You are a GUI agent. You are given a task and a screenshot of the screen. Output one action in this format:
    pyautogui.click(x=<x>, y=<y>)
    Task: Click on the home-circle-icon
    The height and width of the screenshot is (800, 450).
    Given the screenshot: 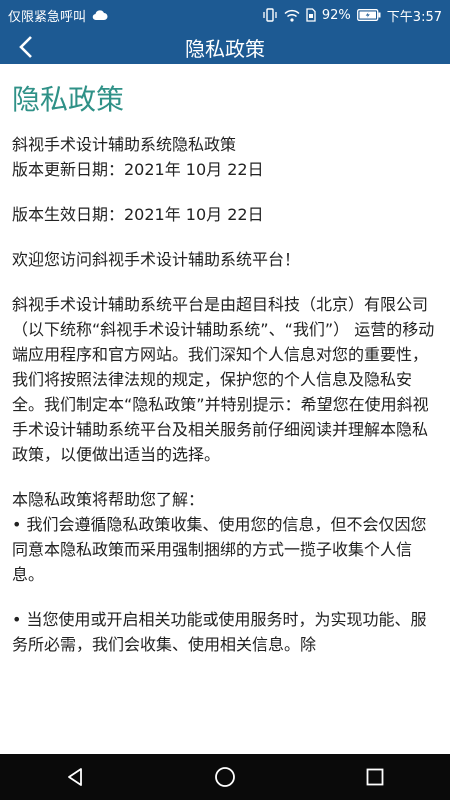 What is the action you would take?
    pyautogui.click(x=225, y=777)
    